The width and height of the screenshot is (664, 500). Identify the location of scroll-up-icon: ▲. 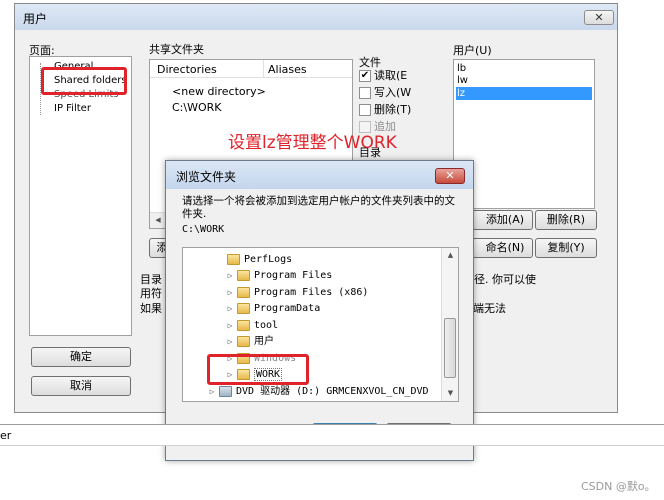
(450, 255).